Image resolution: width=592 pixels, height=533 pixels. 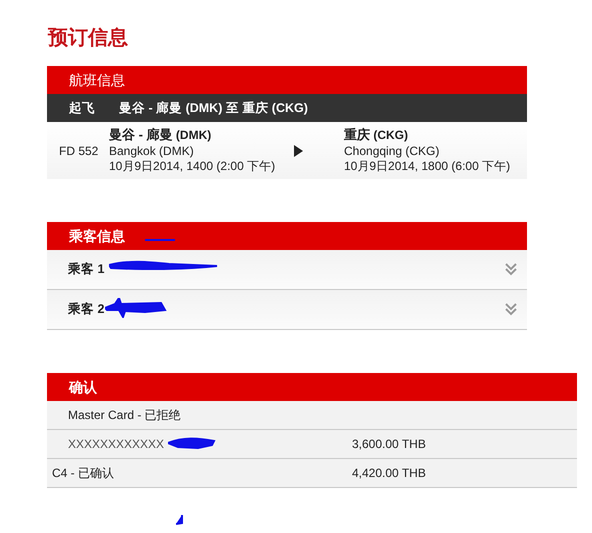 What do you see at coordinates (392, 151) in the screenshot?
I see `city-name: Chongqing (CKG)` at bounding box center [392, 151].